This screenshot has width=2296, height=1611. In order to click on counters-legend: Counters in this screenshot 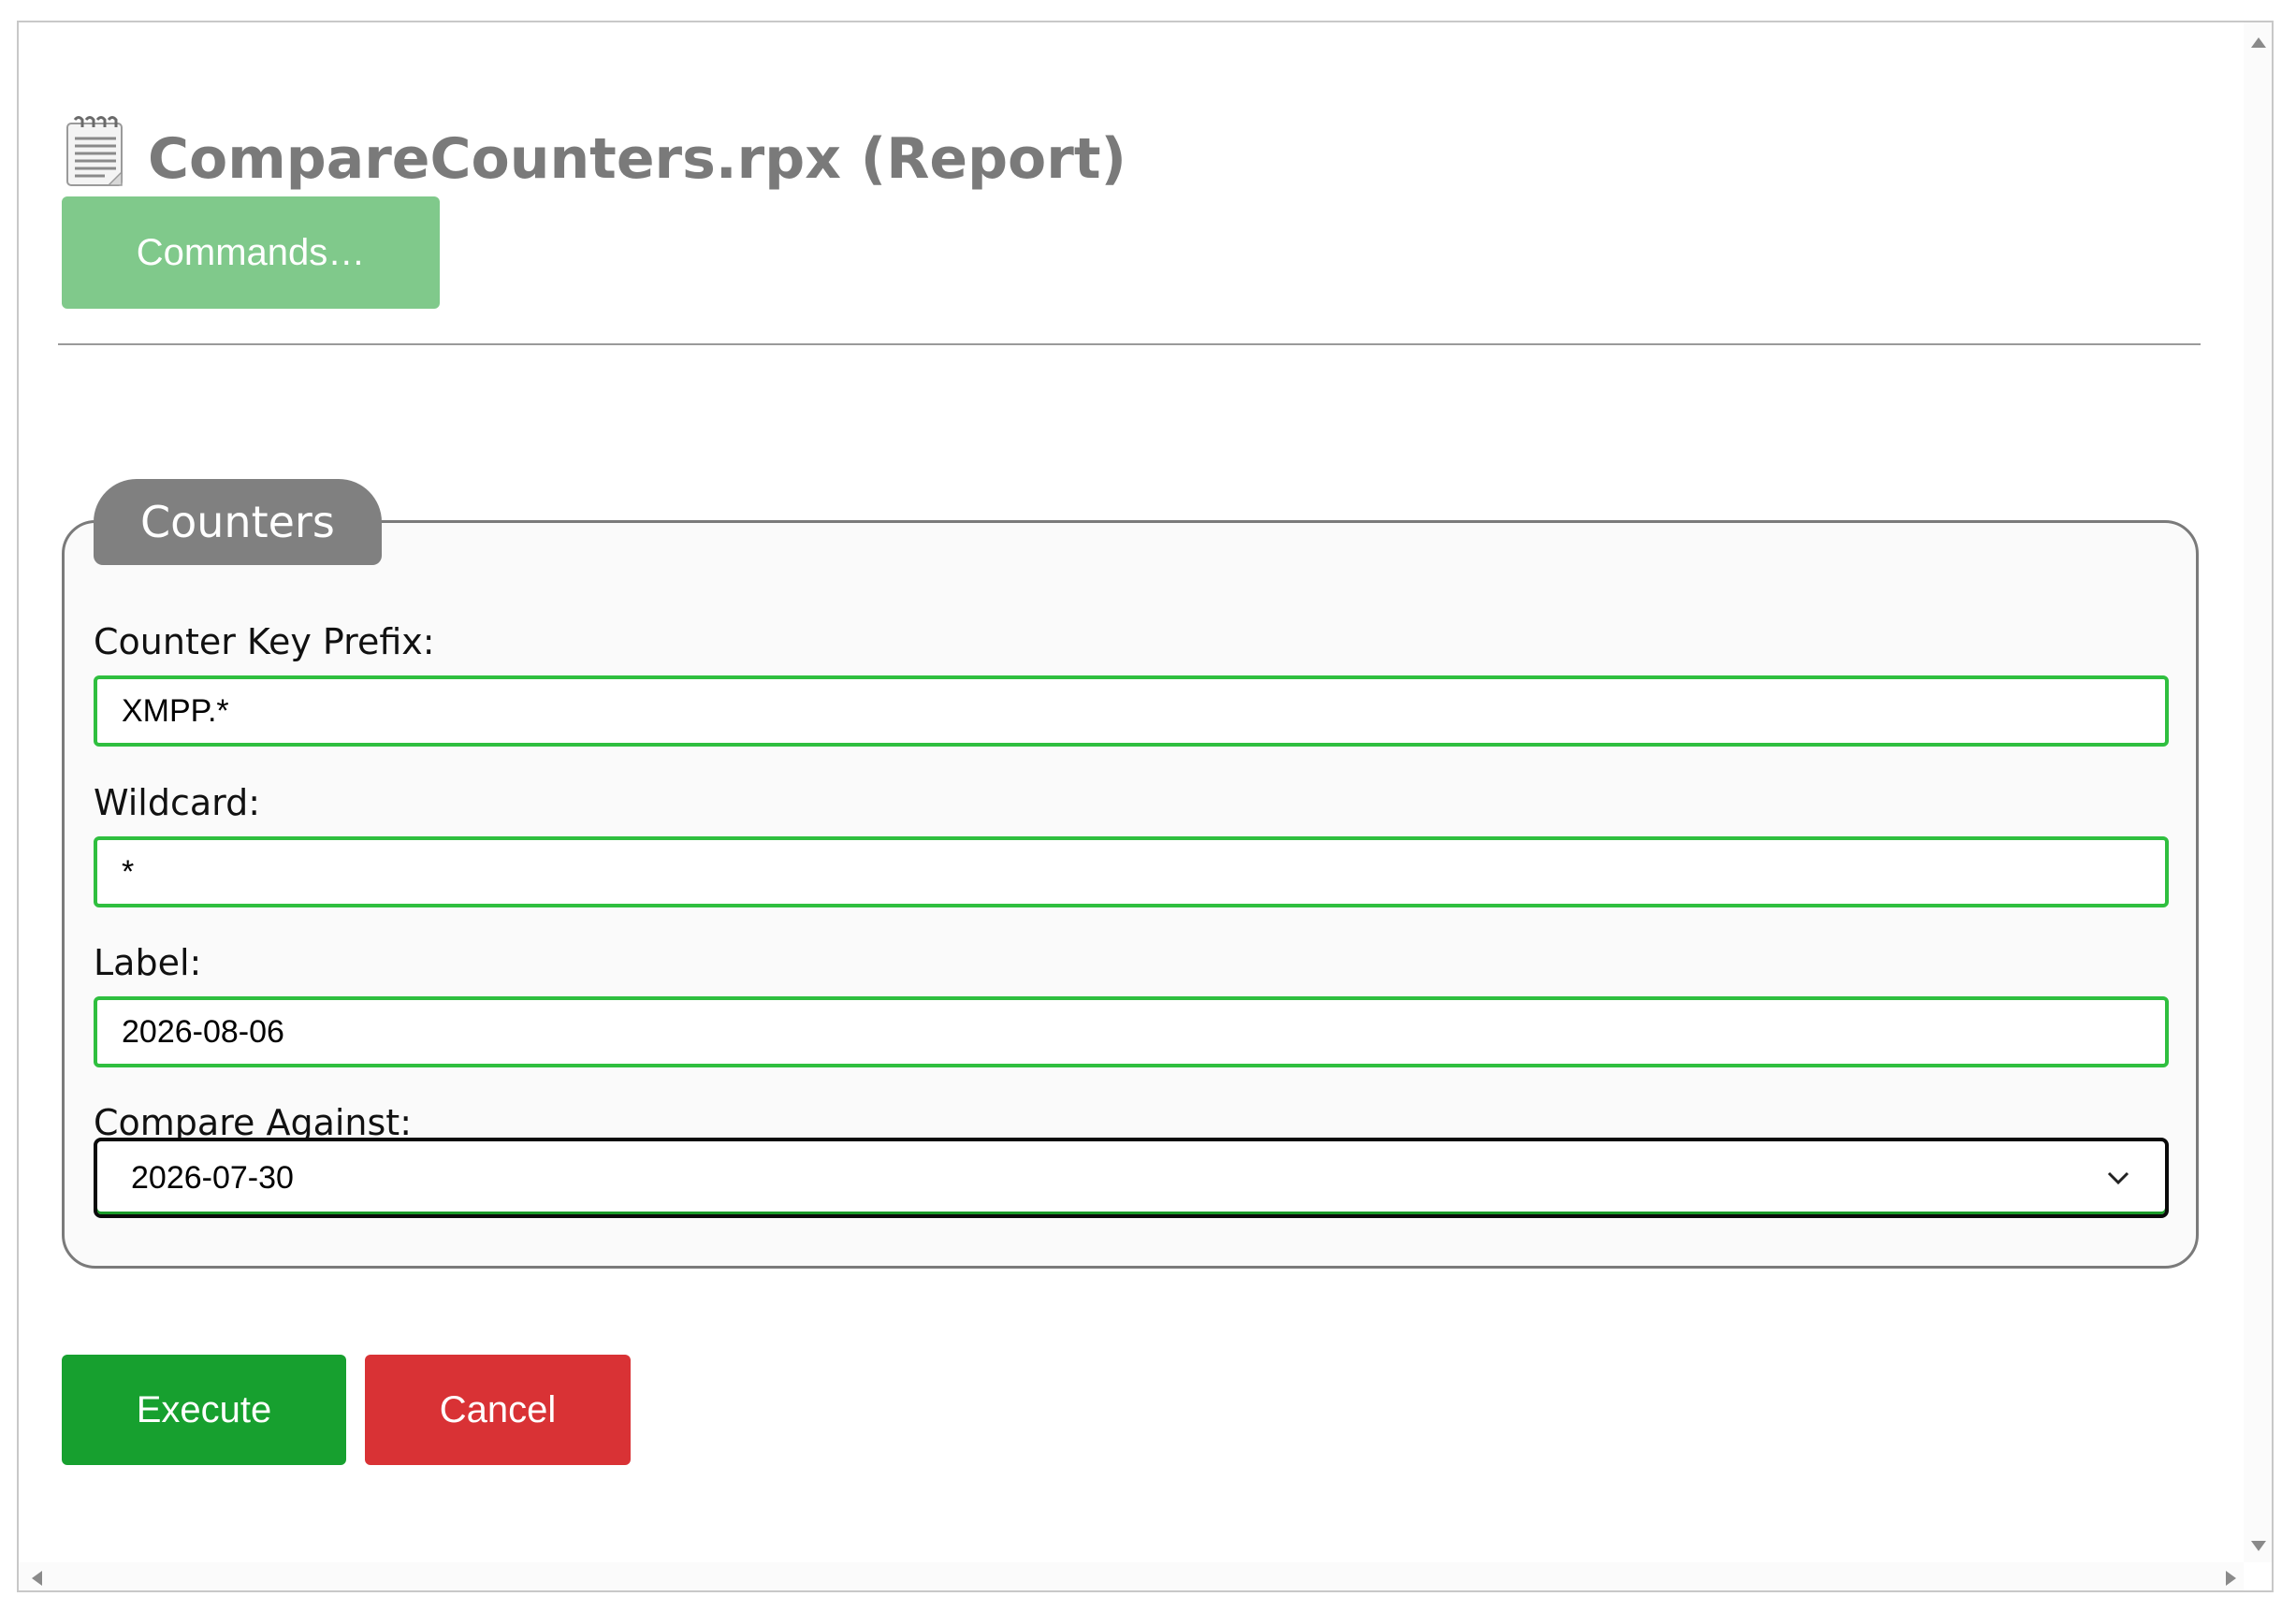, I will do `click(238, 522)`.